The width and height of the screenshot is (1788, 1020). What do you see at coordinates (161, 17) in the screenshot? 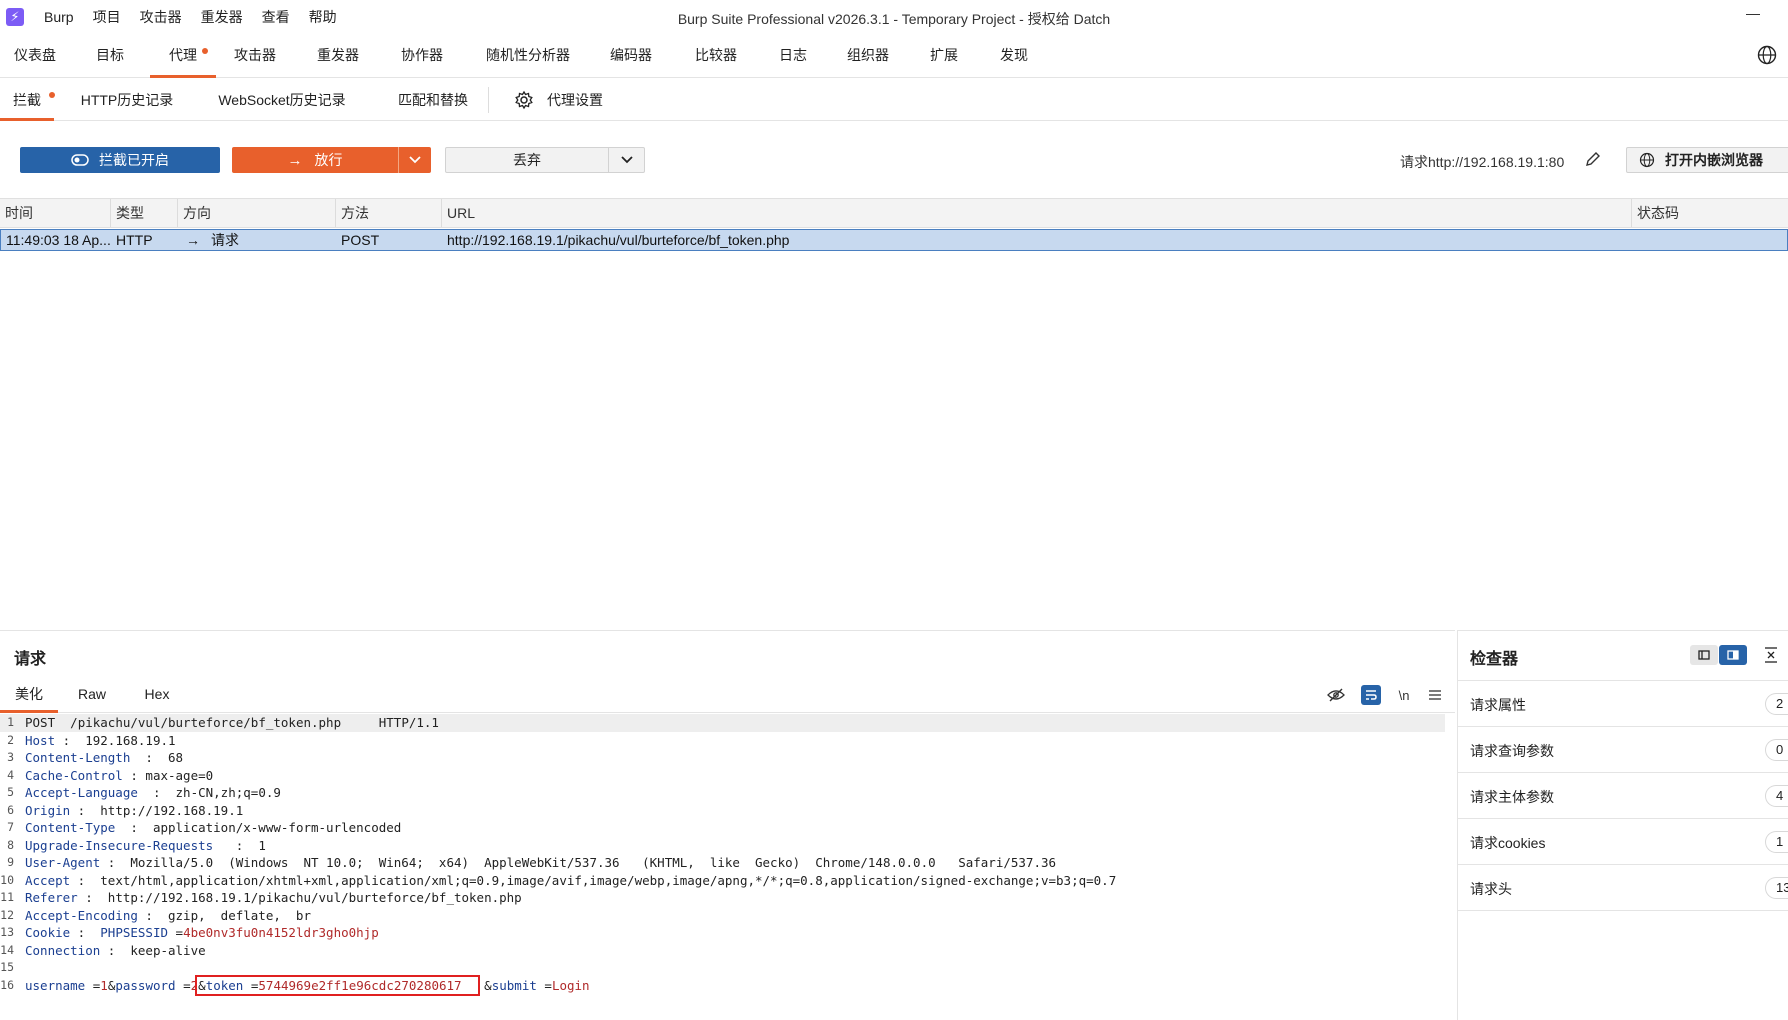
I see `menu-intruder: 攻击器` at bounding box center [161, 17].